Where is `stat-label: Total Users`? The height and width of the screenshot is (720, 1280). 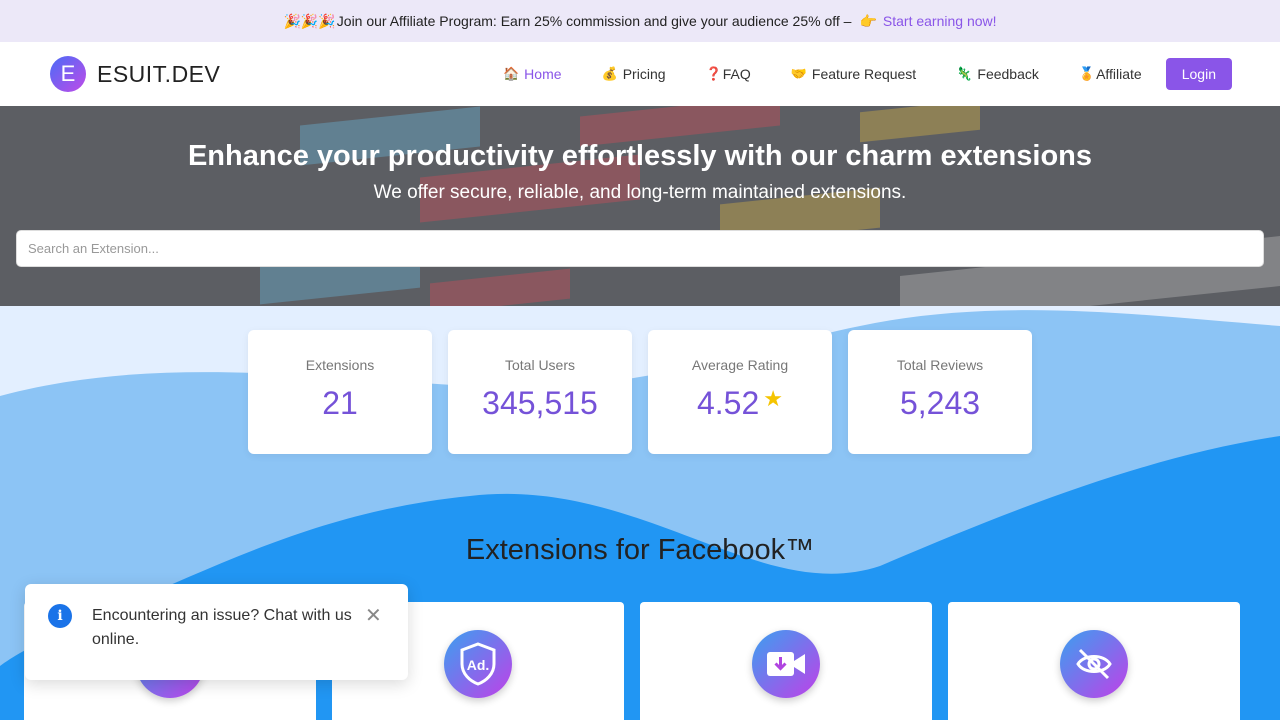
stat-label: Total Users is located at coordinates (540, 365).